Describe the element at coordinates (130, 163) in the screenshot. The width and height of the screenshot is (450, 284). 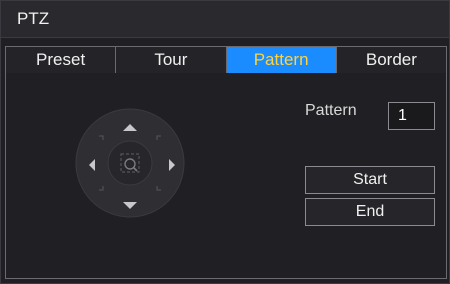
I see `direction-pad` at that location.